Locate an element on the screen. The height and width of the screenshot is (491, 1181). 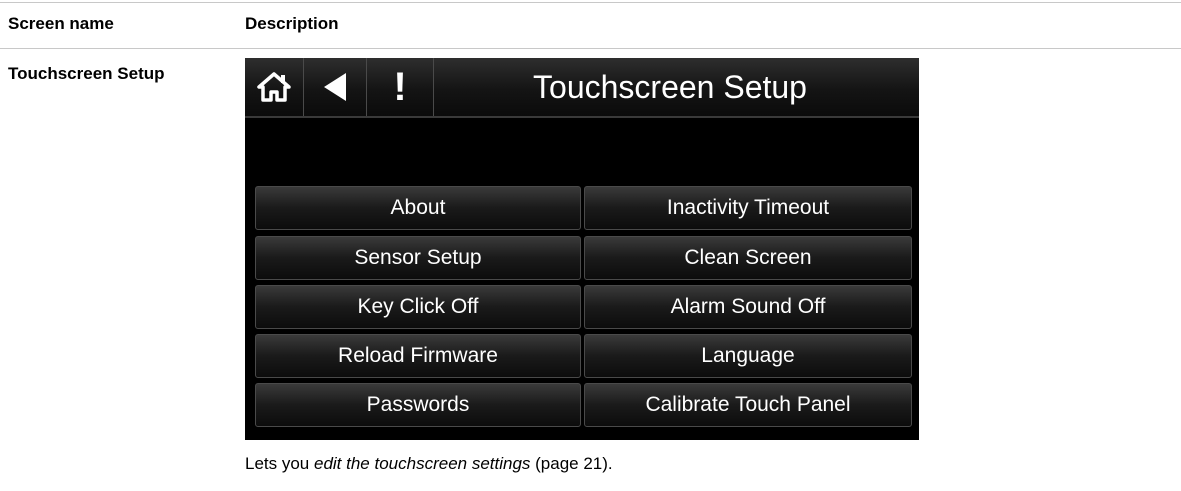
calibrate-touch-panel-button: Calibrate Touch Panel is located at coordinates (748, 405).